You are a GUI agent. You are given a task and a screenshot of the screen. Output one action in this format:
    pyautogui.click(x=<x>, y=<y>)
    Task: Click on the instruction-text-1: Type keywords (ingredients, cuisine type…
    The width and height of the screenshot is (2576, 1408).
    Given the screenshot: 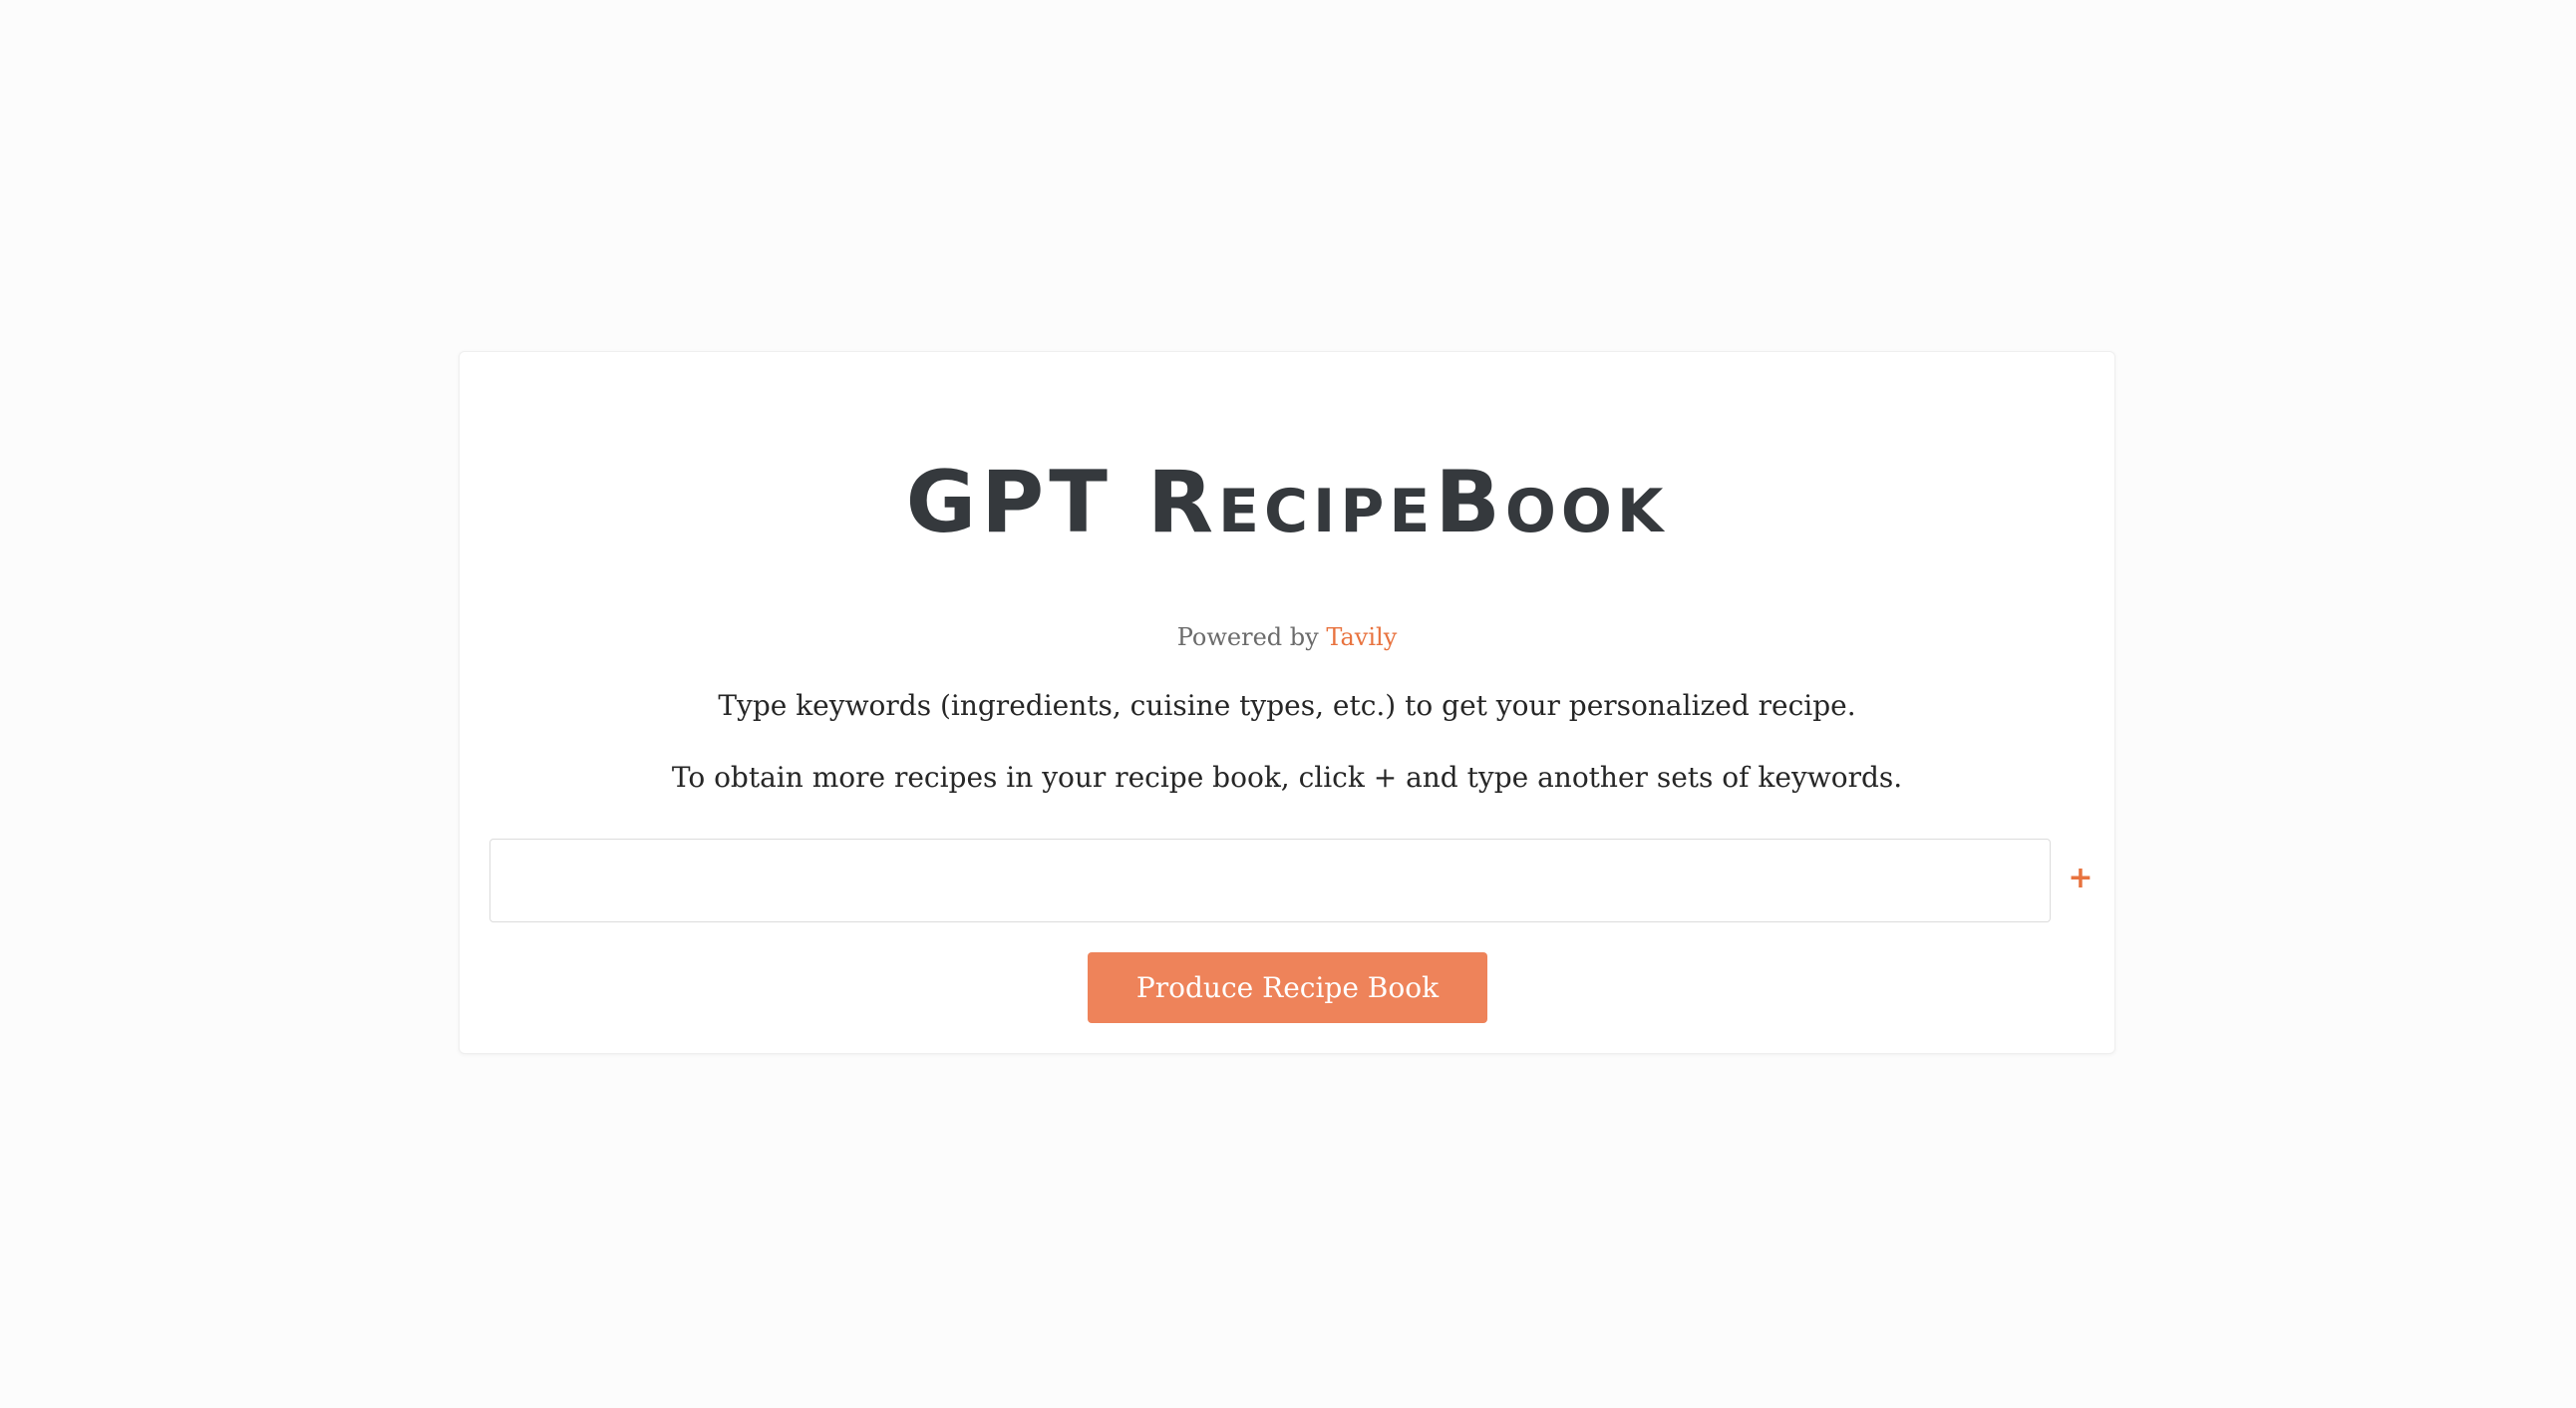 What is the action you would take?
    pyautogui.click(x=1287, y=705)
    